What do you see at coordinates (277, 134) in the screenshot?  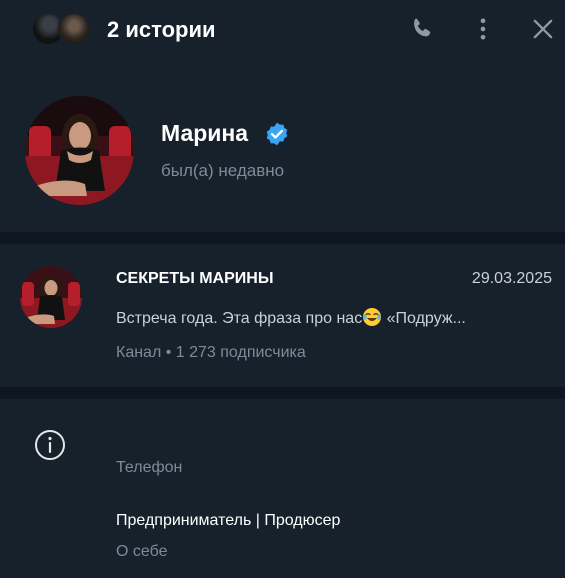 I see `verified-badge-icon` at bounding box center [277, 134].